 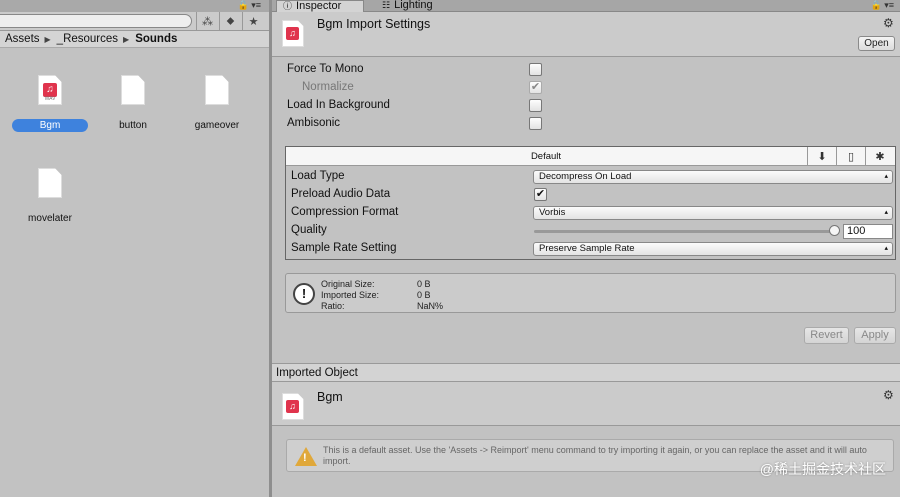 I want to click on info-icon: !, so click(x=304, y=294).